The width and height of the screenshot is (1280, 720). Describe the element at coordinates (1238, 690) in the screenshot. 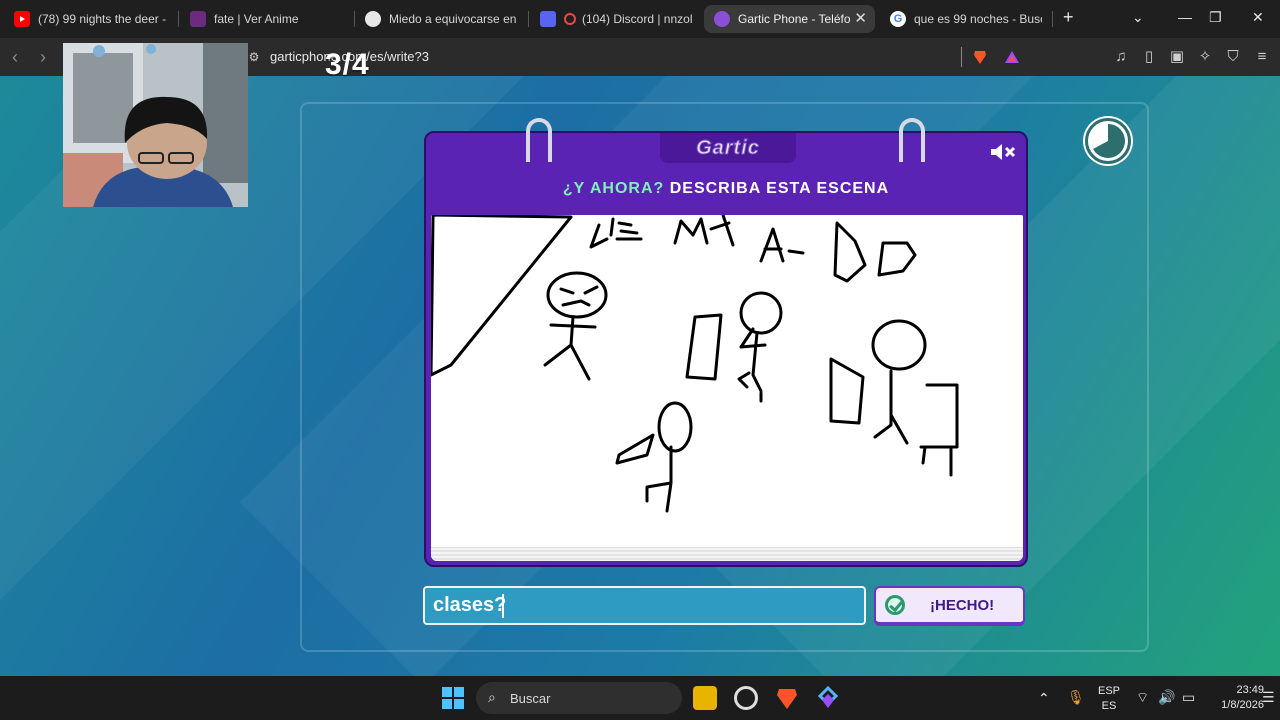

I see `clock-time: 23:49` at that location.